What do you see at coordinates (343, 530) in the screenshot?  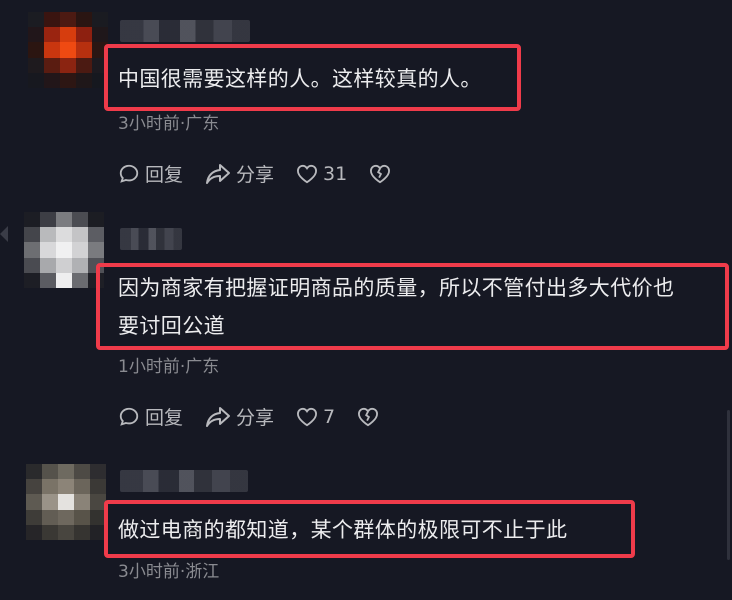 I see `comment-text: 做过电商的都知道，某个群体的极限可不止于此` at bounding box center [343, 530].